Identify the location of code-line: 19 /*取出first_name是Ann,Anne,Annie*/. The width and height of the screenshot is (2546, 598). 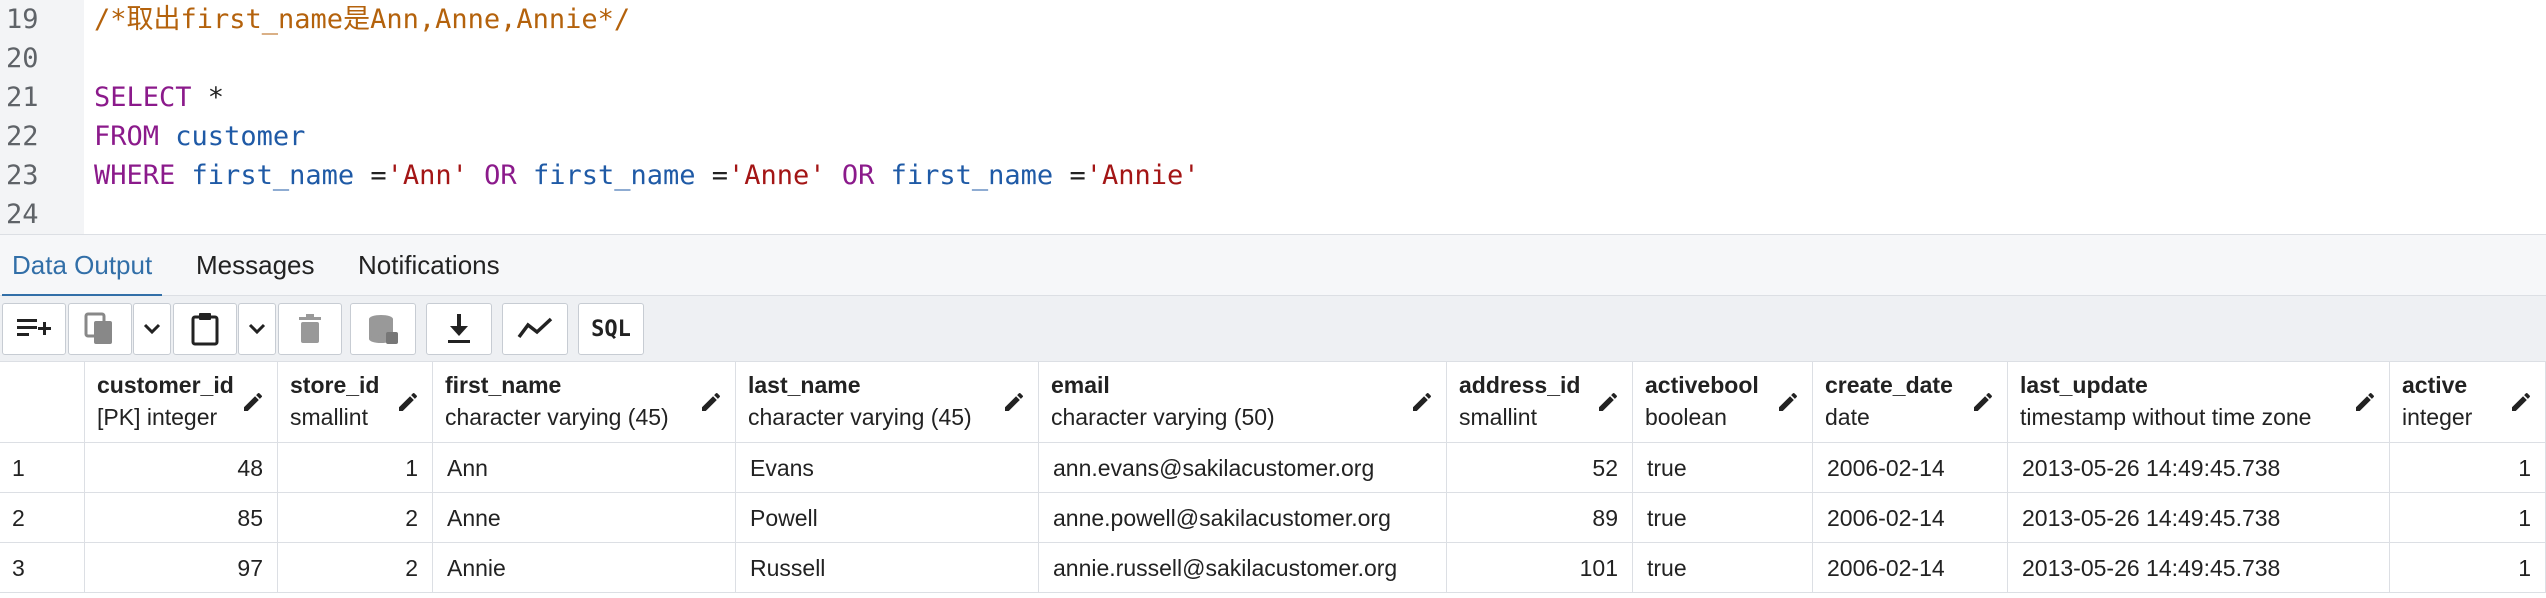
(1273, 19).